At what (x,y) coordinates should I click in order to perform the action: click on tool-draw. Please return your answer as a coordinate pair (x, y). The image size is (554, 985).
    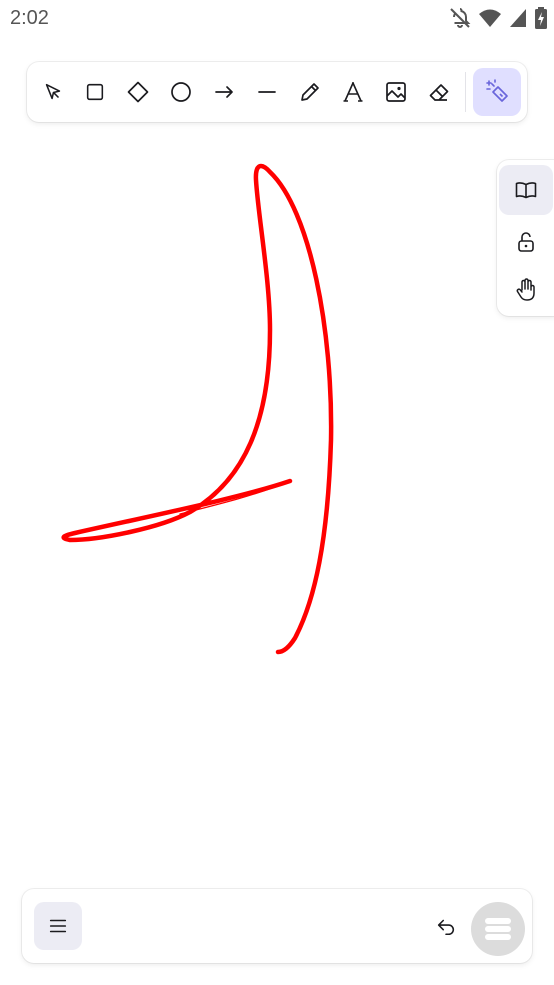
    Looking at the image, I should click on (310, 92).